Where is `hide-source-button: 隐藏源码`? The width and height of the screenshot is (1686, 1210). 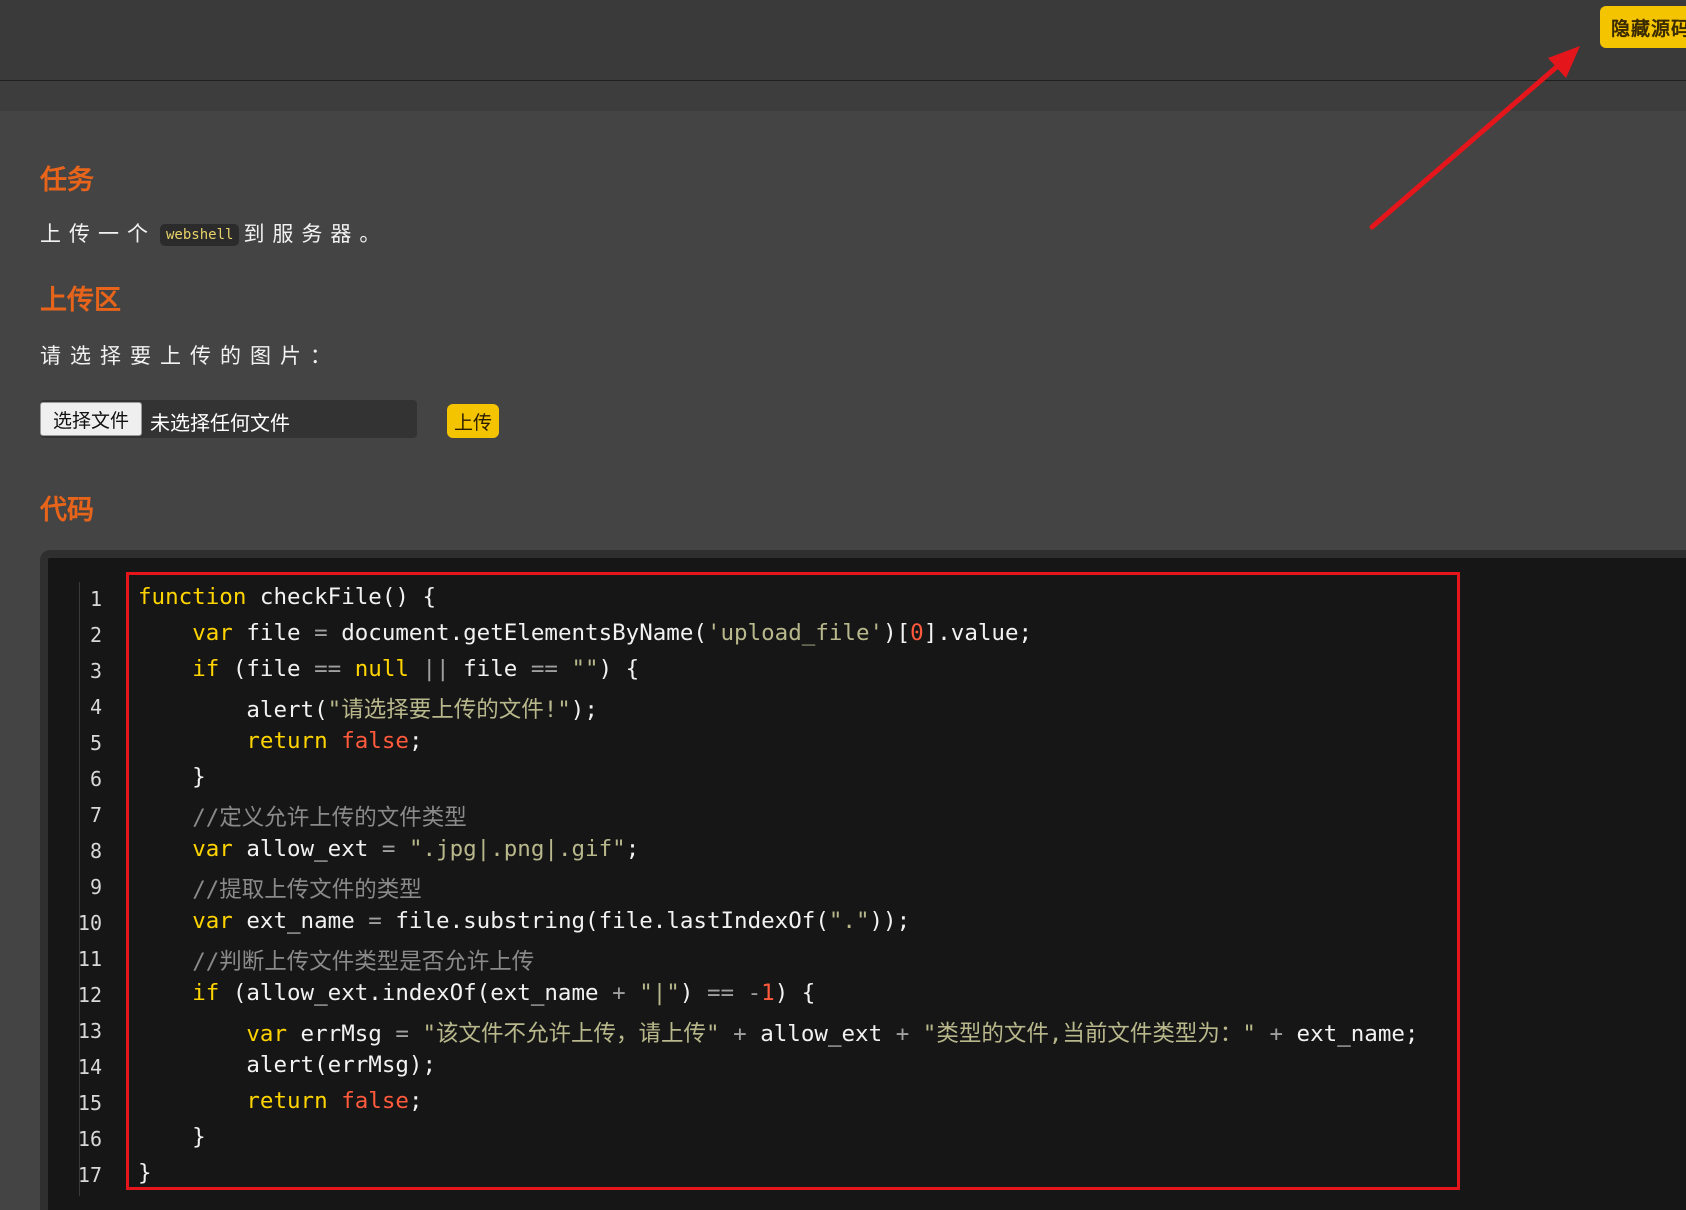
hide-source-button: 隐藏源码 is located at coordinates (1643, 27).